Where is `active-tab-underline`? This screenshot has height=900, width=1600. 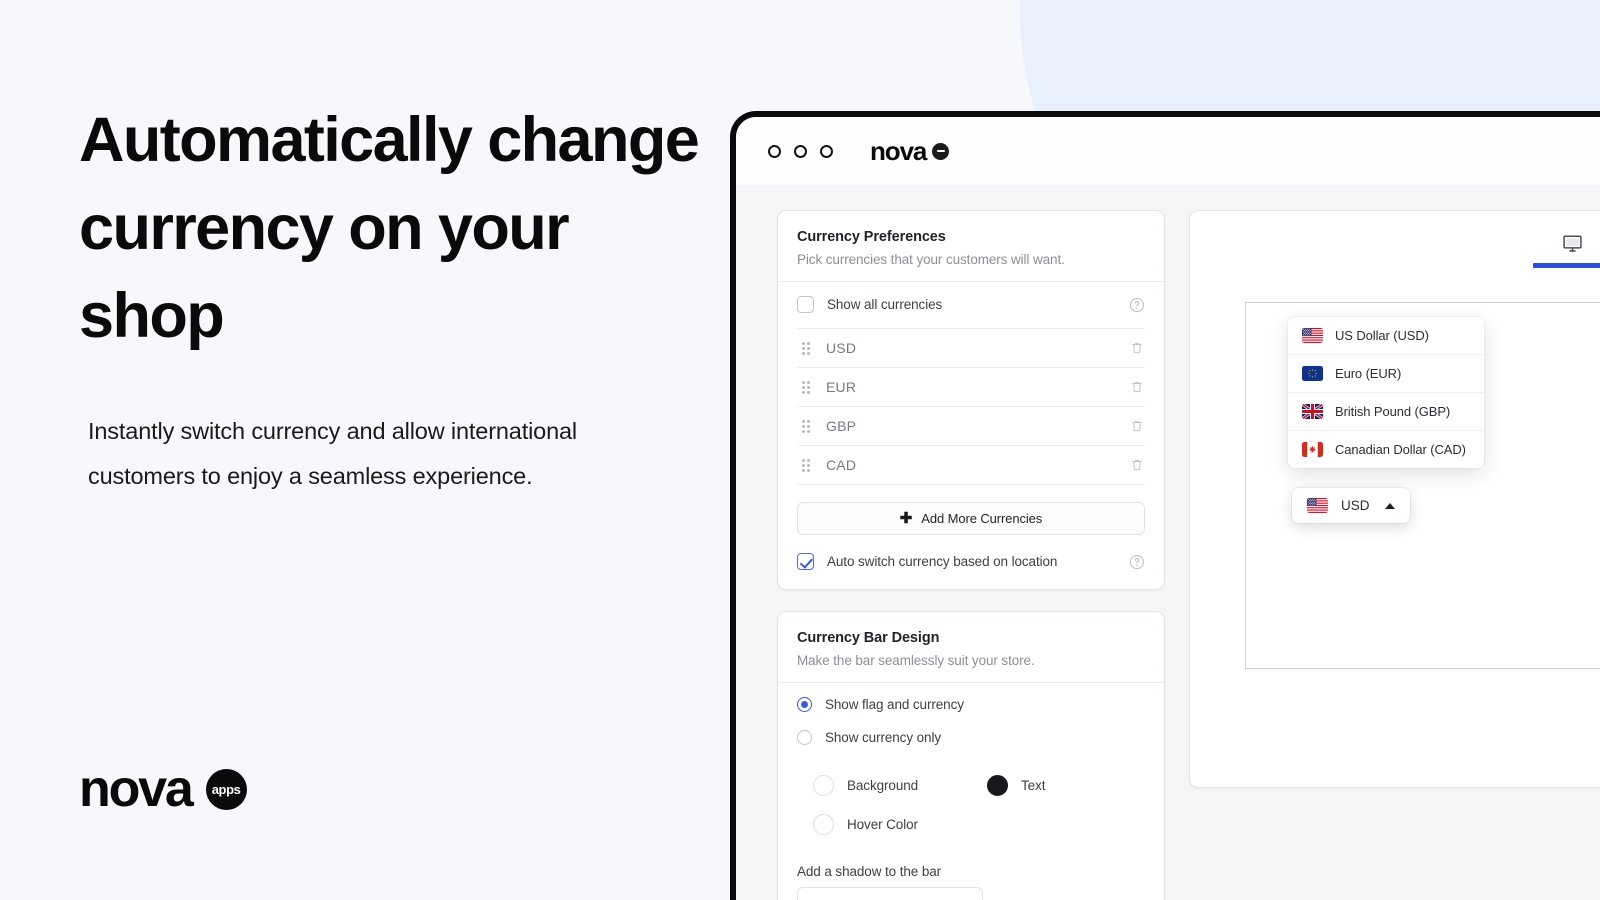 active-tab-underline is located at coordinates (1566, 265).